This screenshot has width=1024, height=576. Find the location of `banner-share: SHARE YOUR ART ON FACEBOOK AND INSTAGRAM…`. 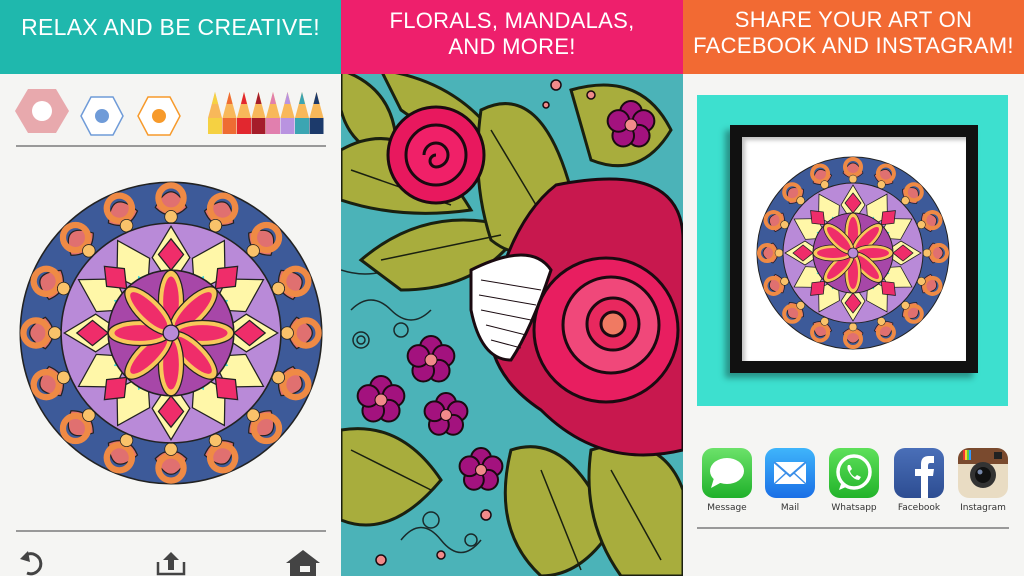

banner-share: SHARE YOUR ART ON FACEBOOK AND INSTAGRAM… is located at coordinates (853, 37).